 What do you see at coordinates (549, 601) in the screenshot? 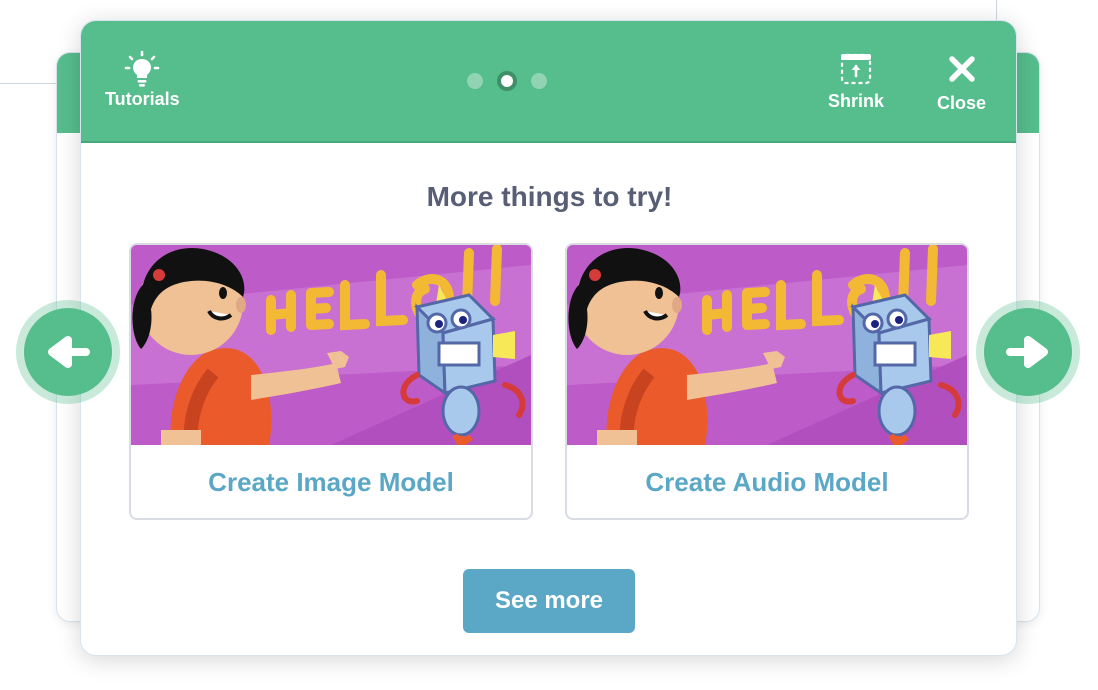
I see `see-more-button: See more` at bounding box center [549, 601].